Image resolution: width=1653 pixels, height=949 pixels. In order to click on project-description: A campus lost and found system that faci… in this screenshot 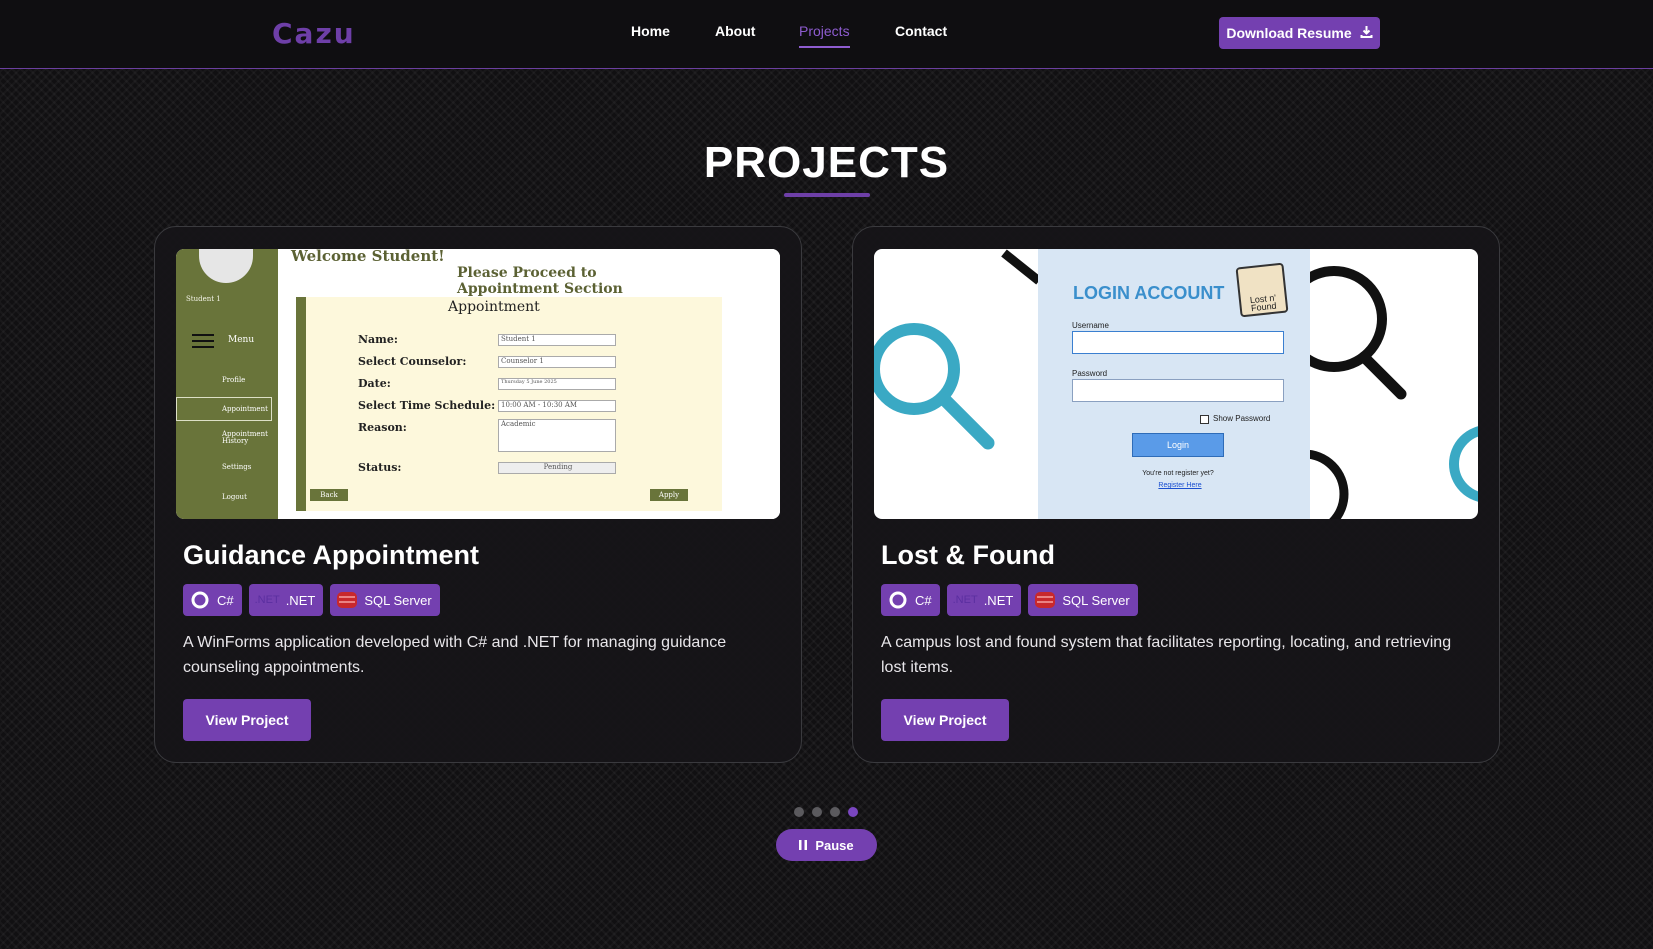, I will do `click(1166, 655)`.